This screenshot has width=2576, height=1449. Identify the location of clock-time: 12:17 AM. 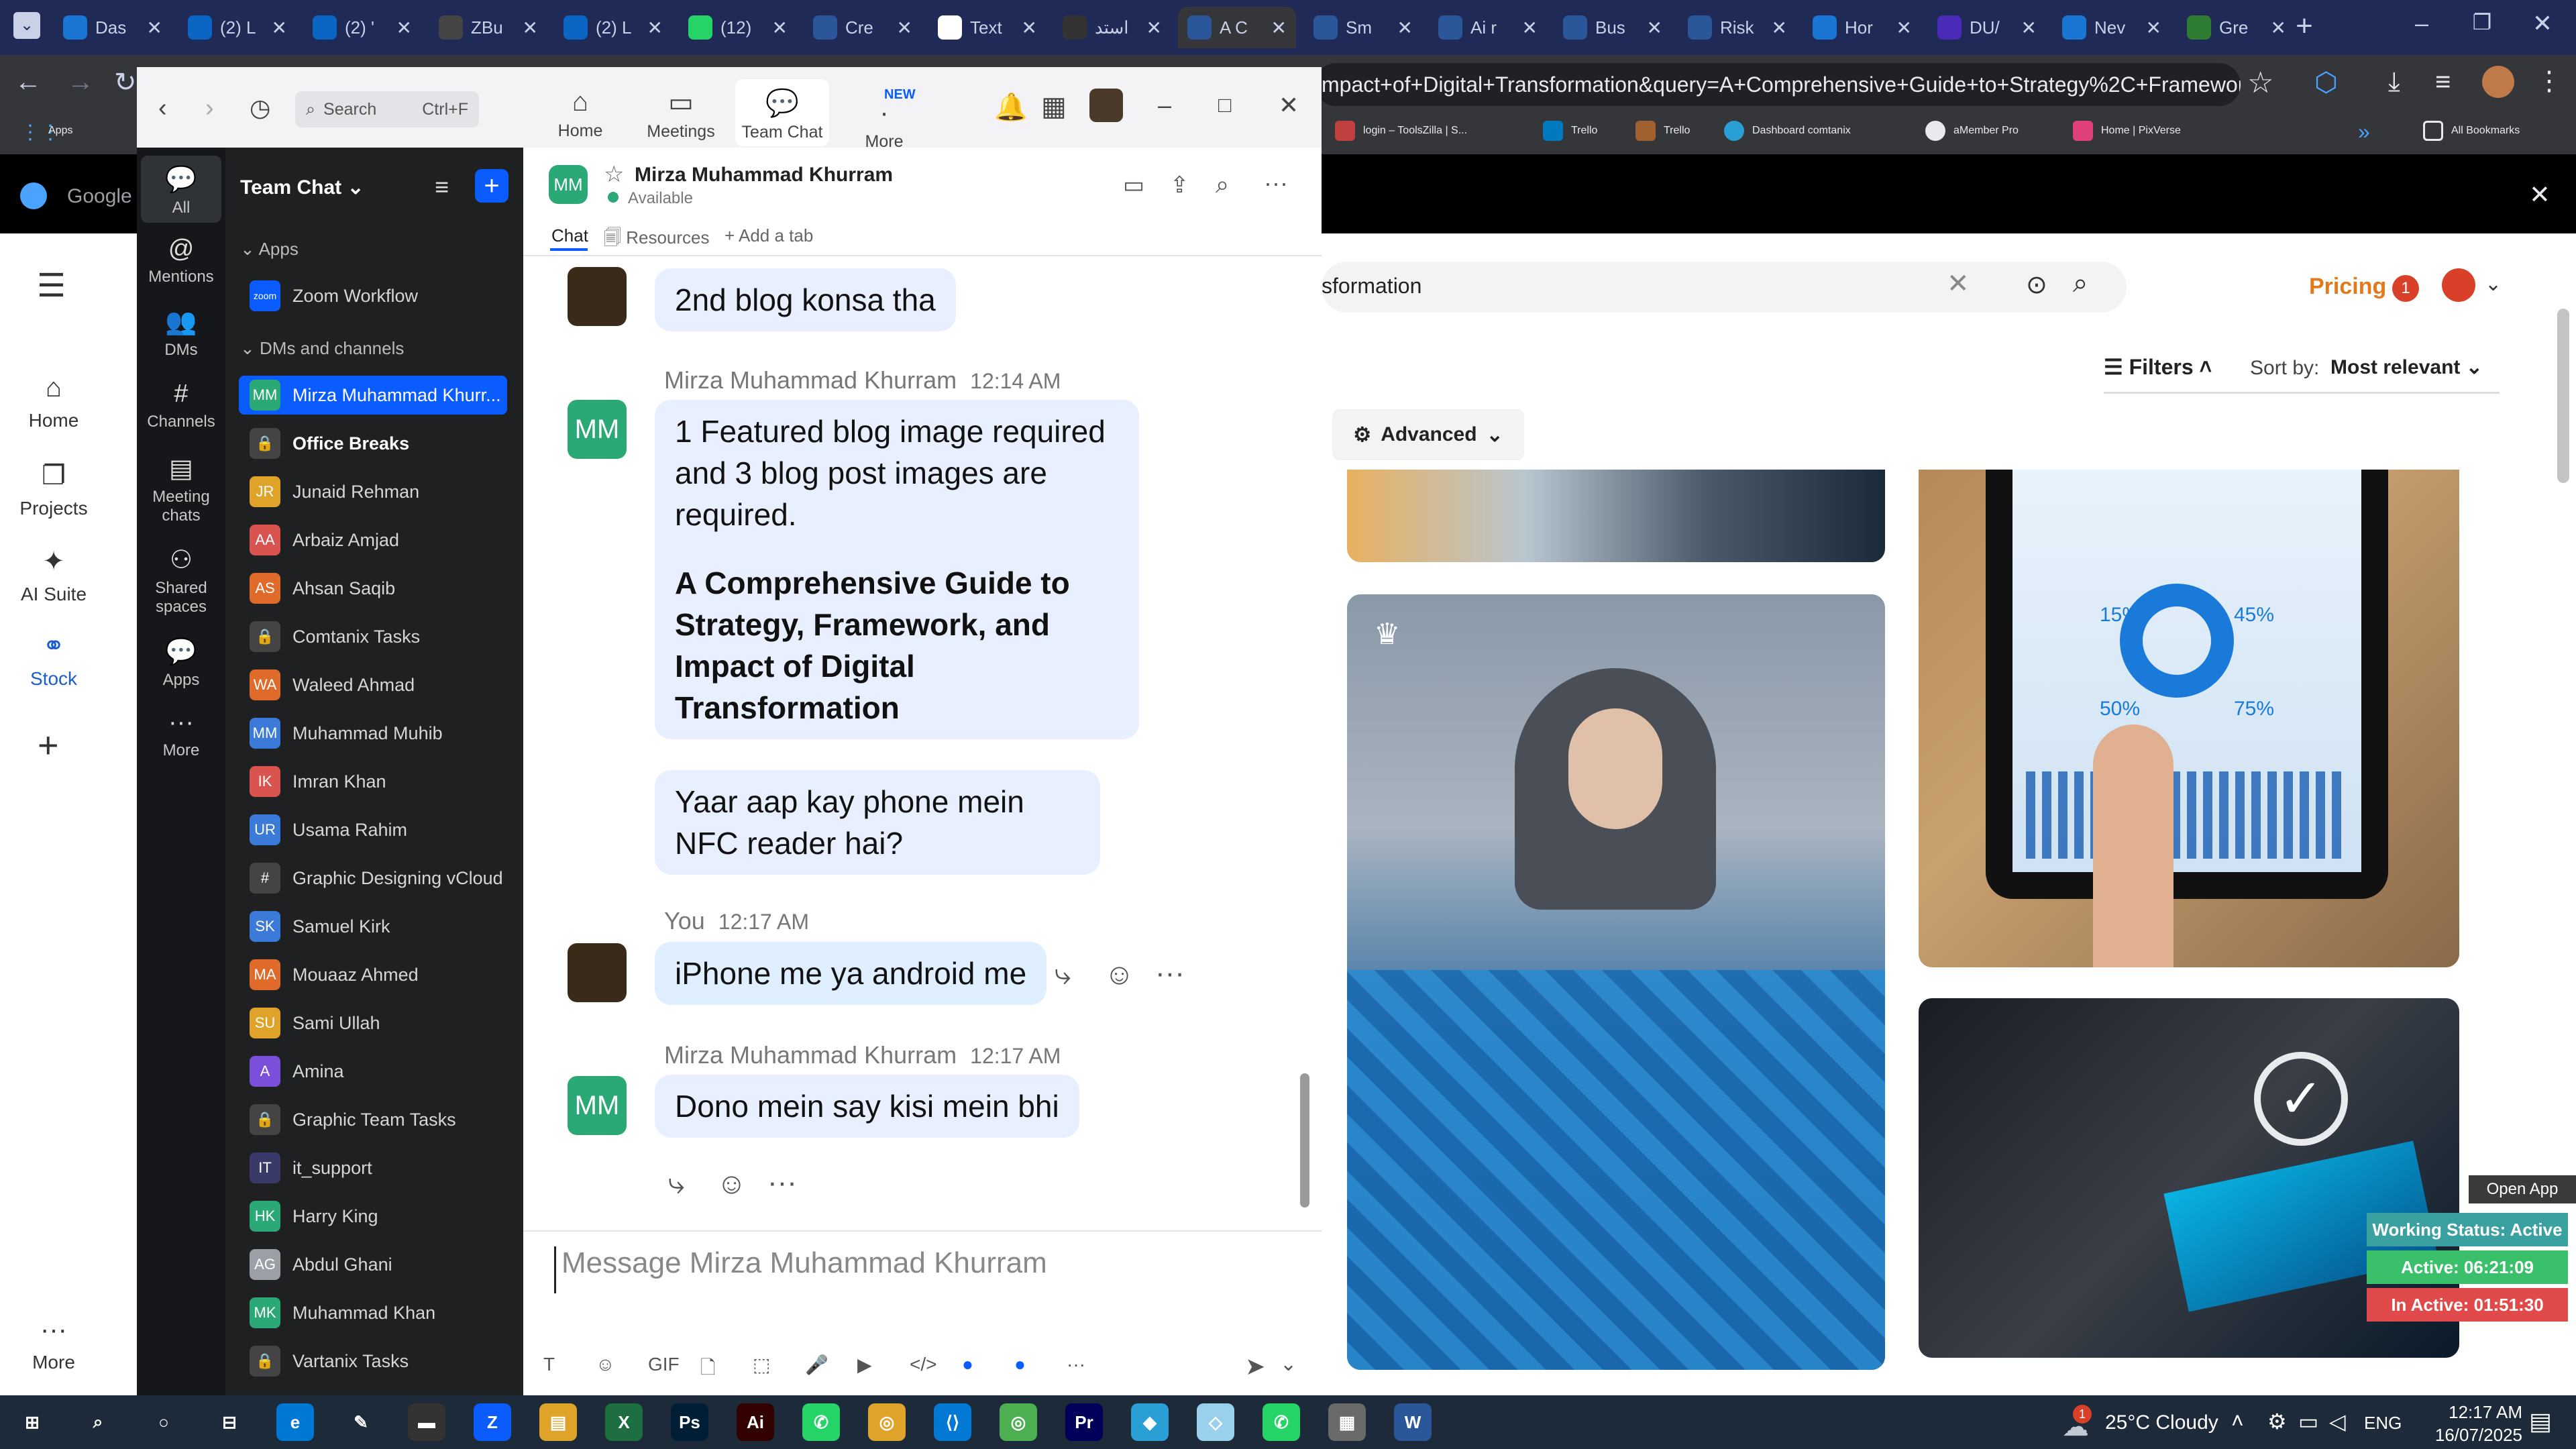
(2475, 1412).